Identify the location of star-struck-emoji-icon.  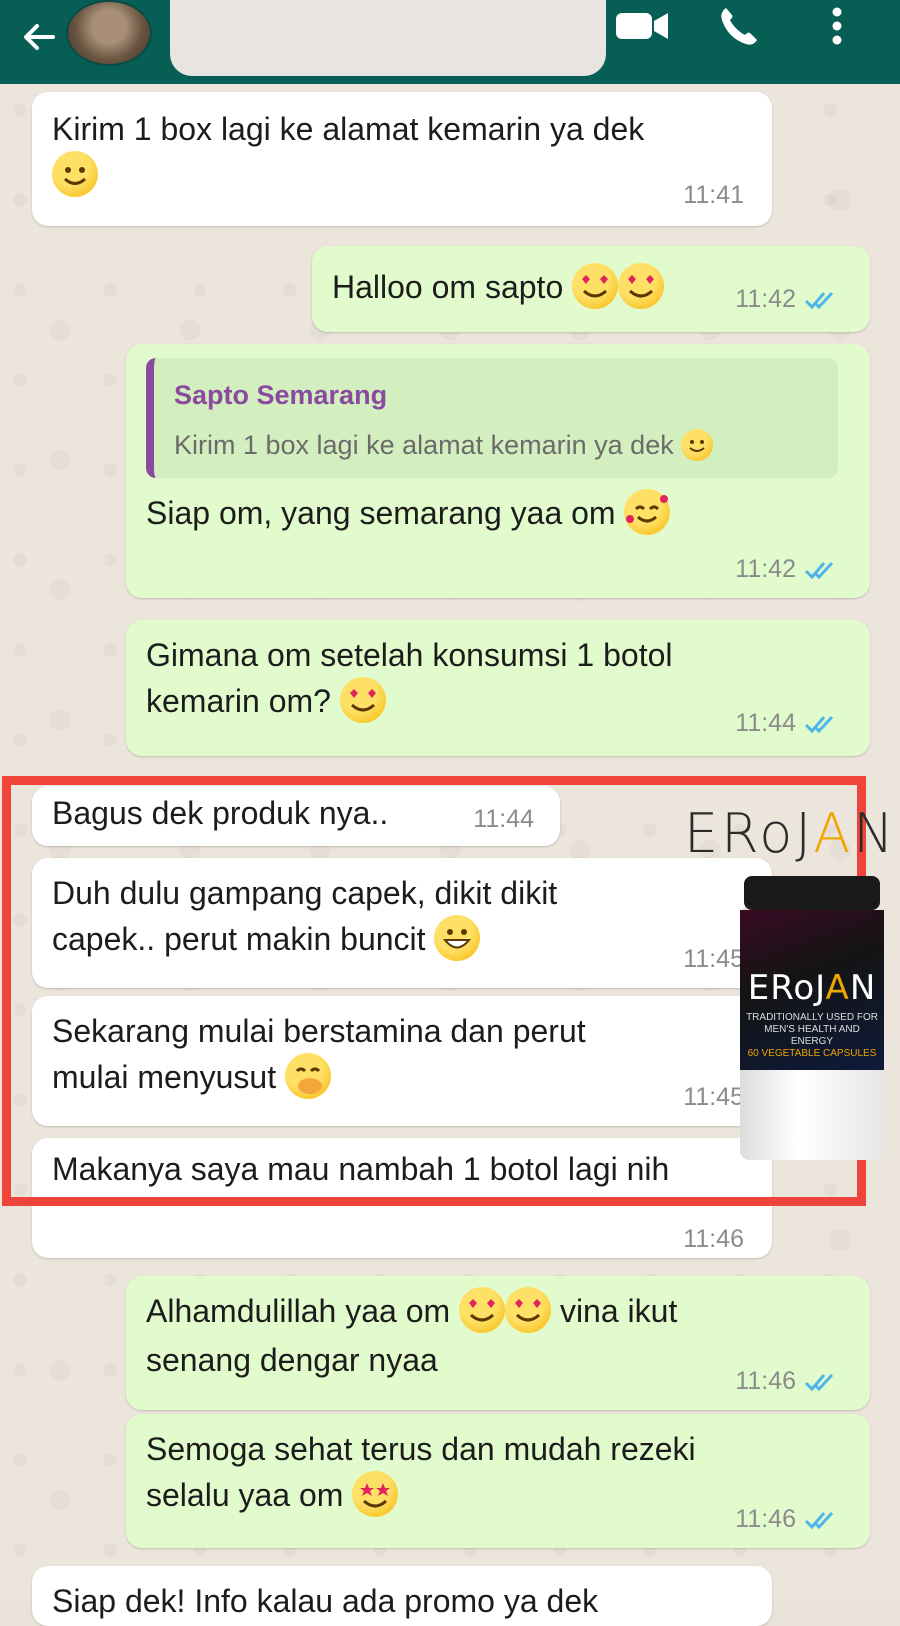
(375, 1493).